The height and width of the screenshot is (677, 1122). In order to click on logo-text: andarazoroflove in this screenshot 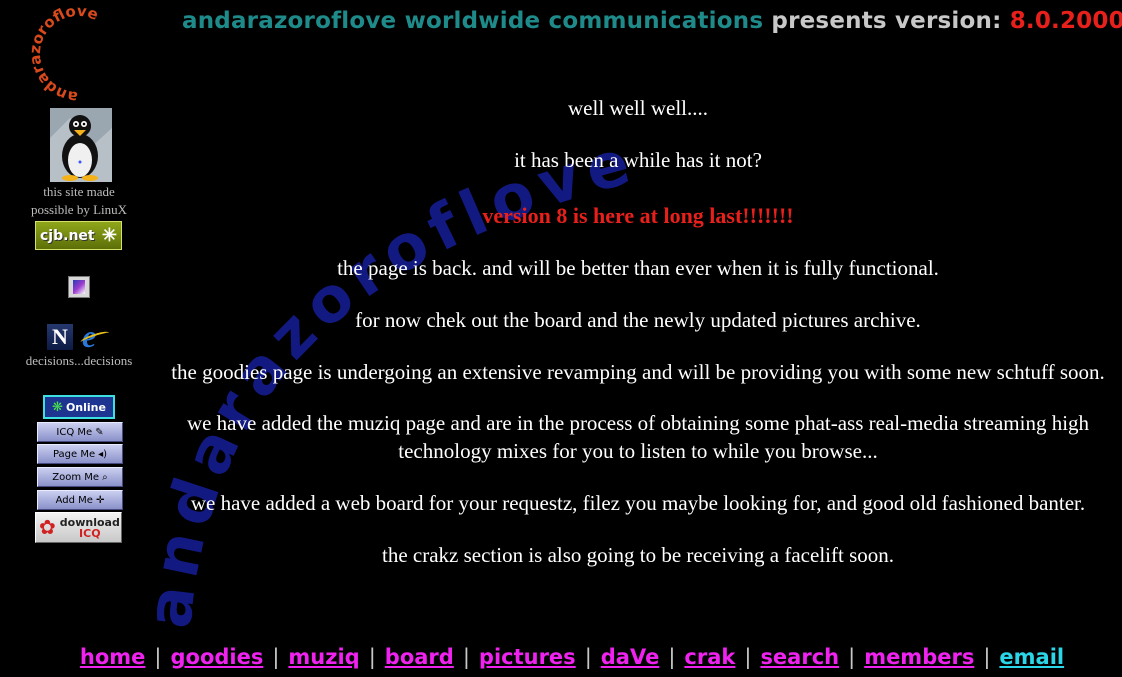, I will do `click(63, 54)`.